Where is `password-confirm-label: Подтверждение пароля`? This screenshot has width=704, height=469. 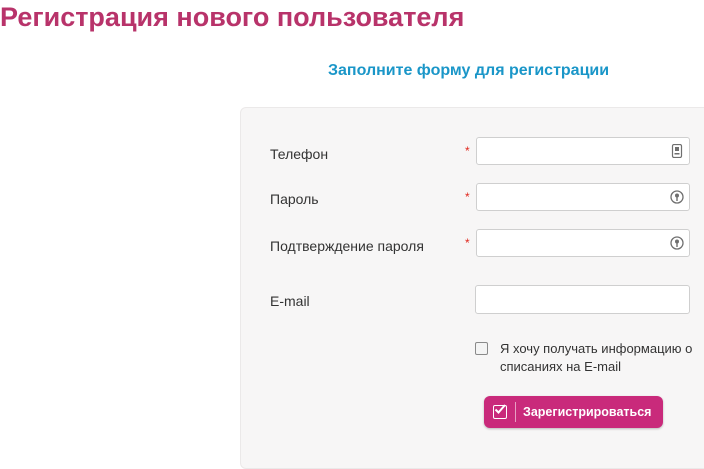 password-confirm-label: Подтверждение пароля is located at coordinates (347, 246).